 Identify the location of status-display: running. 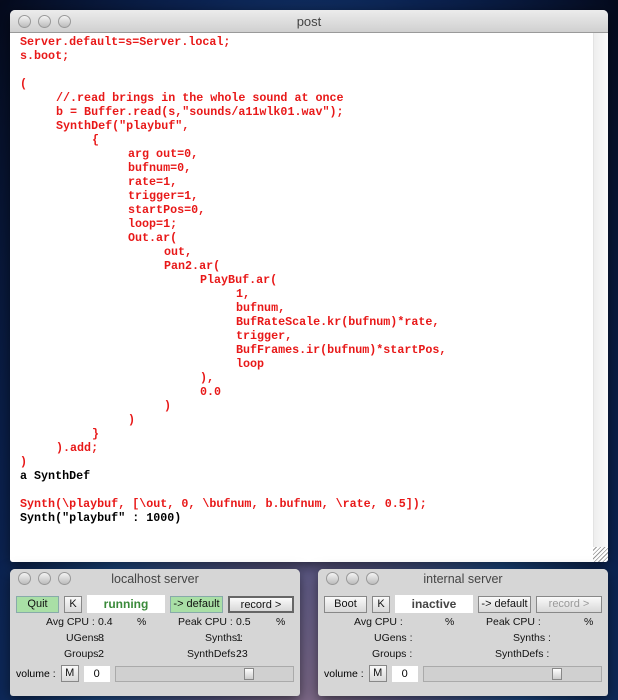
(126, 604).